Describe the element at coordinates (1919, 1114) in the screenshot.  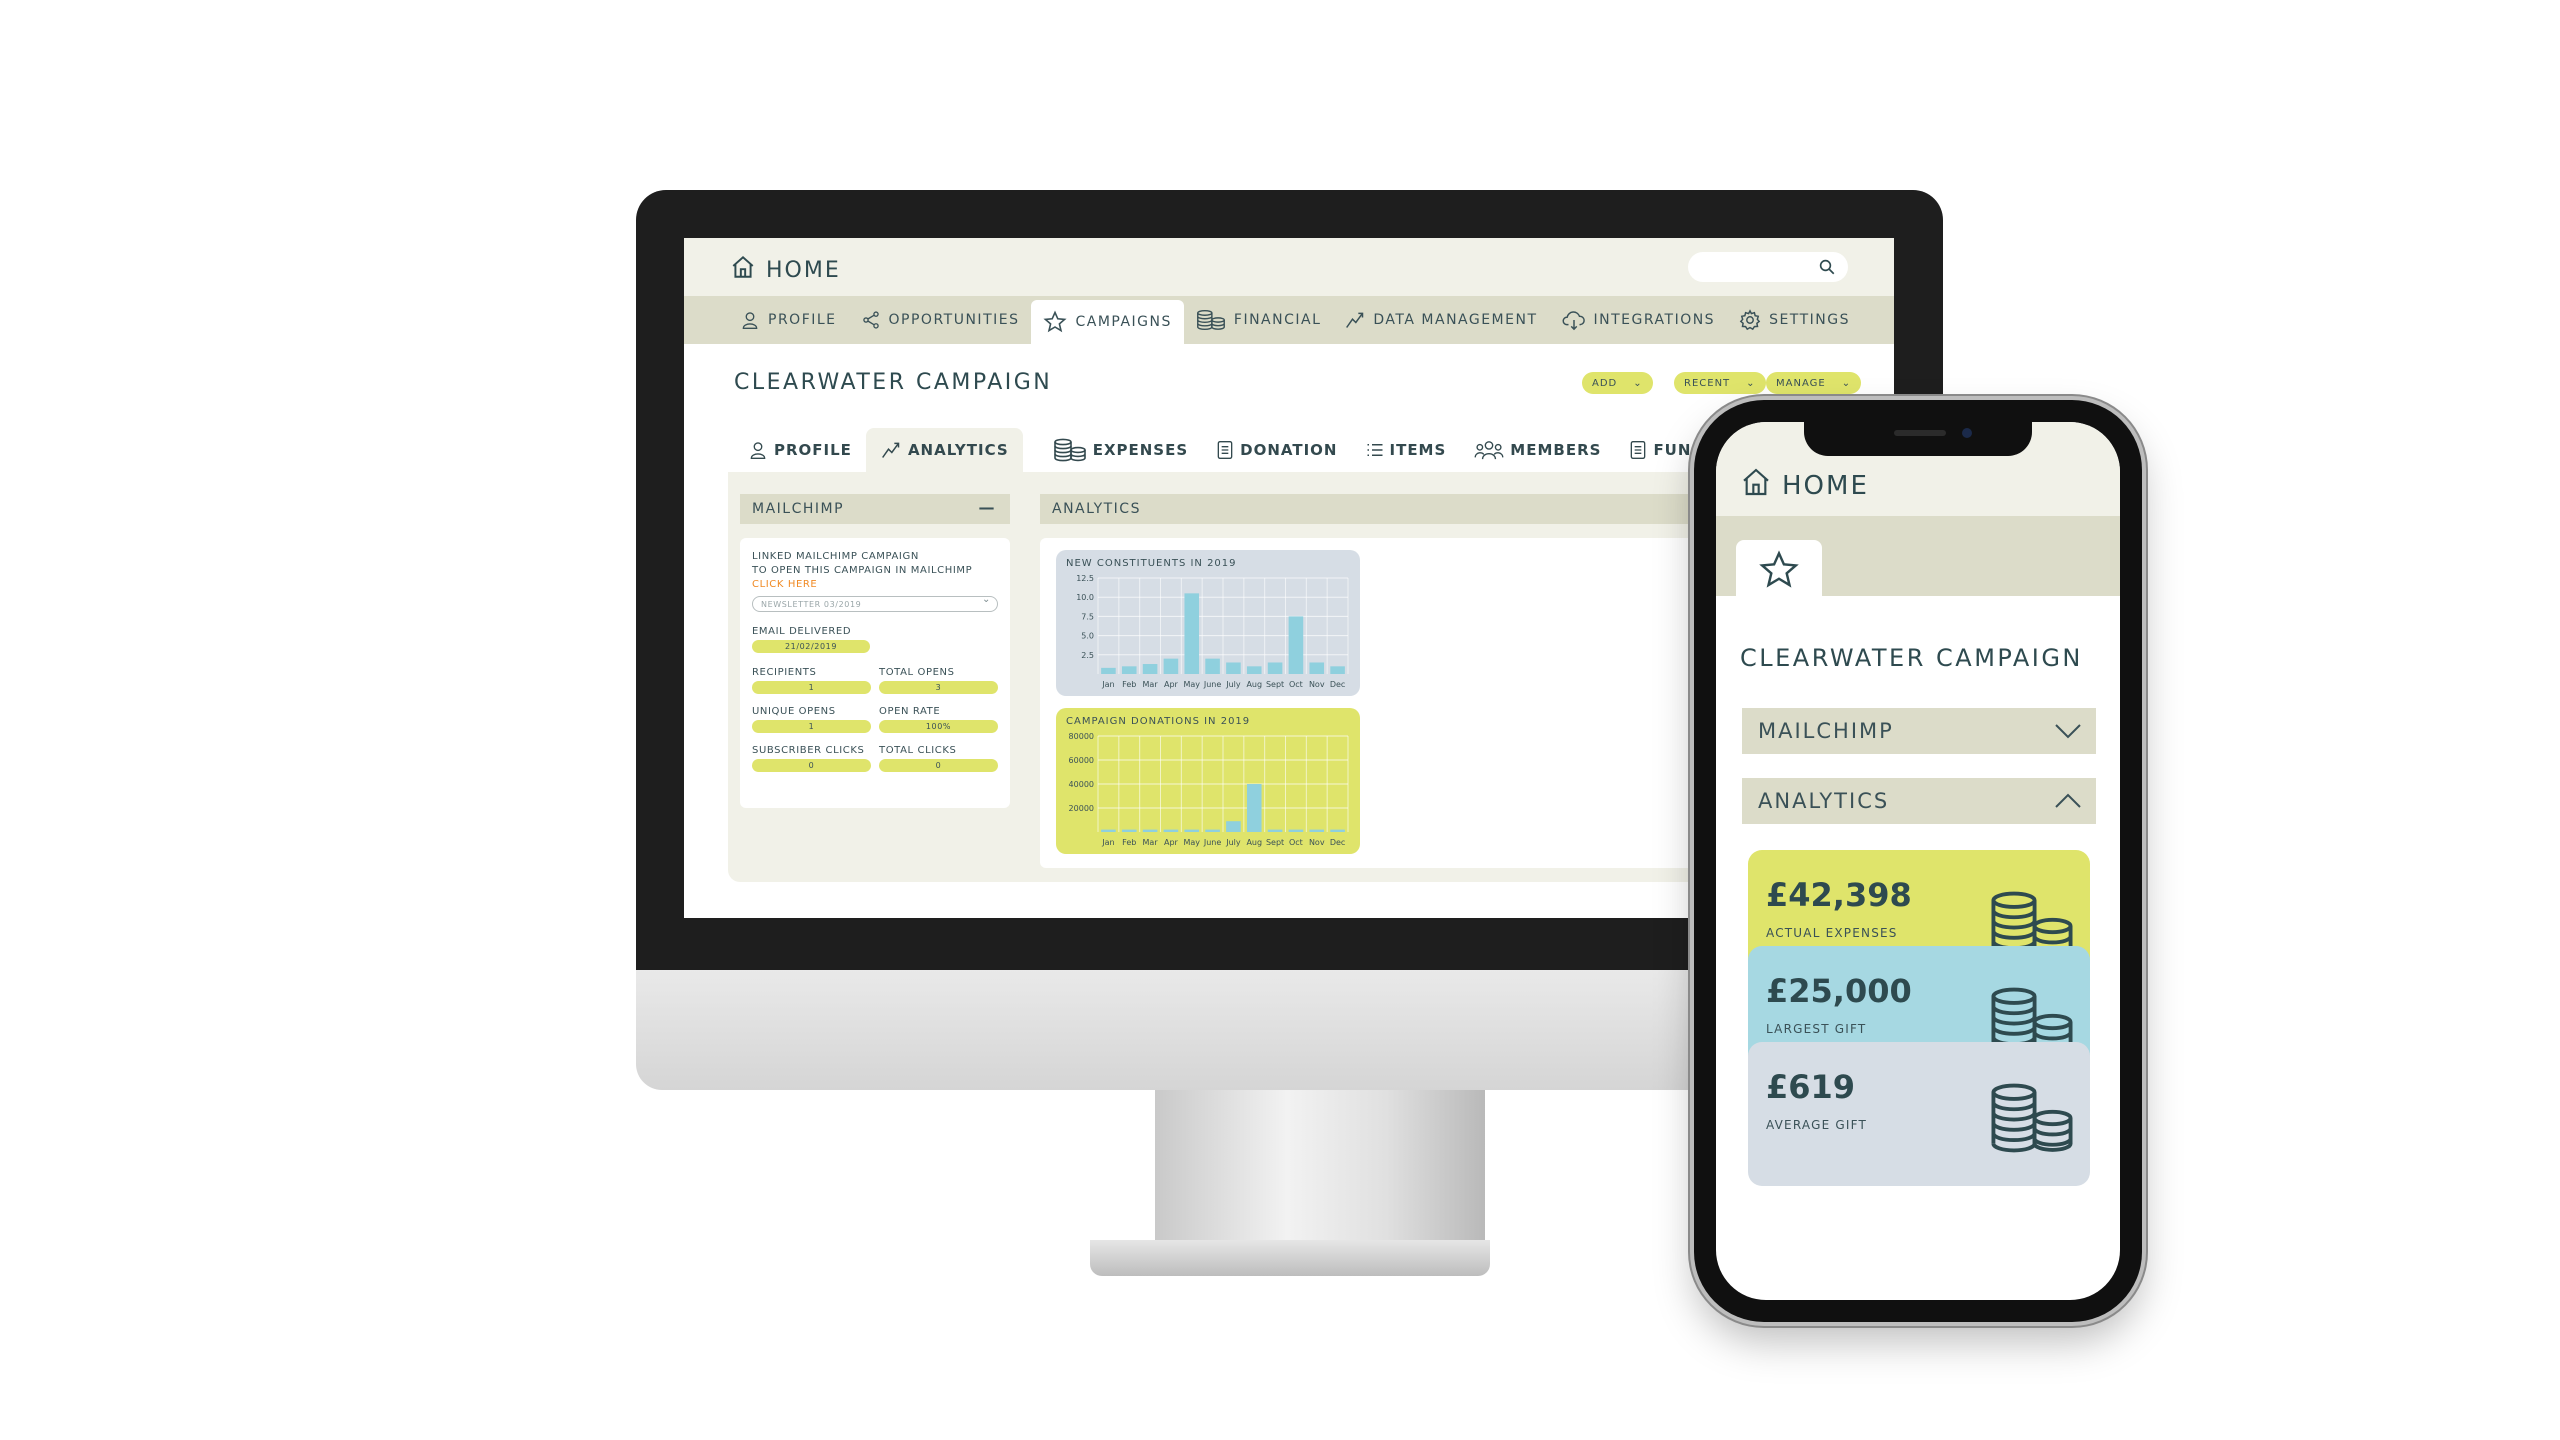
I see `mobile-stat-card: £619 AVERAGE GIFT` at that location.